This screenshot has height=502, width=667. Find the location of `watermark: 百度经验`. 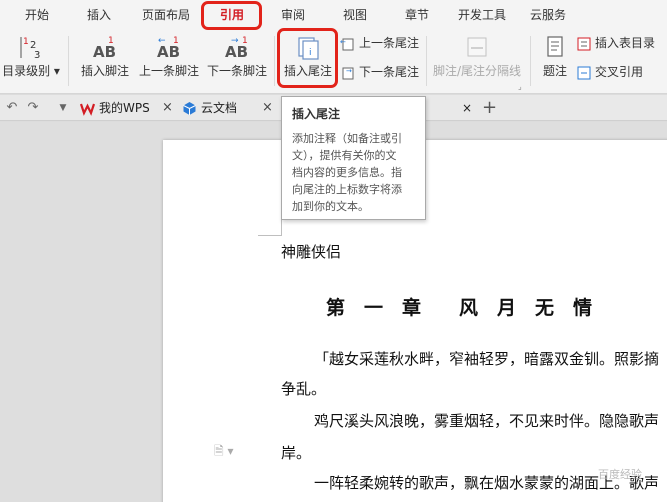

watermark: 百度经验 is located at coordinates (620, 474).